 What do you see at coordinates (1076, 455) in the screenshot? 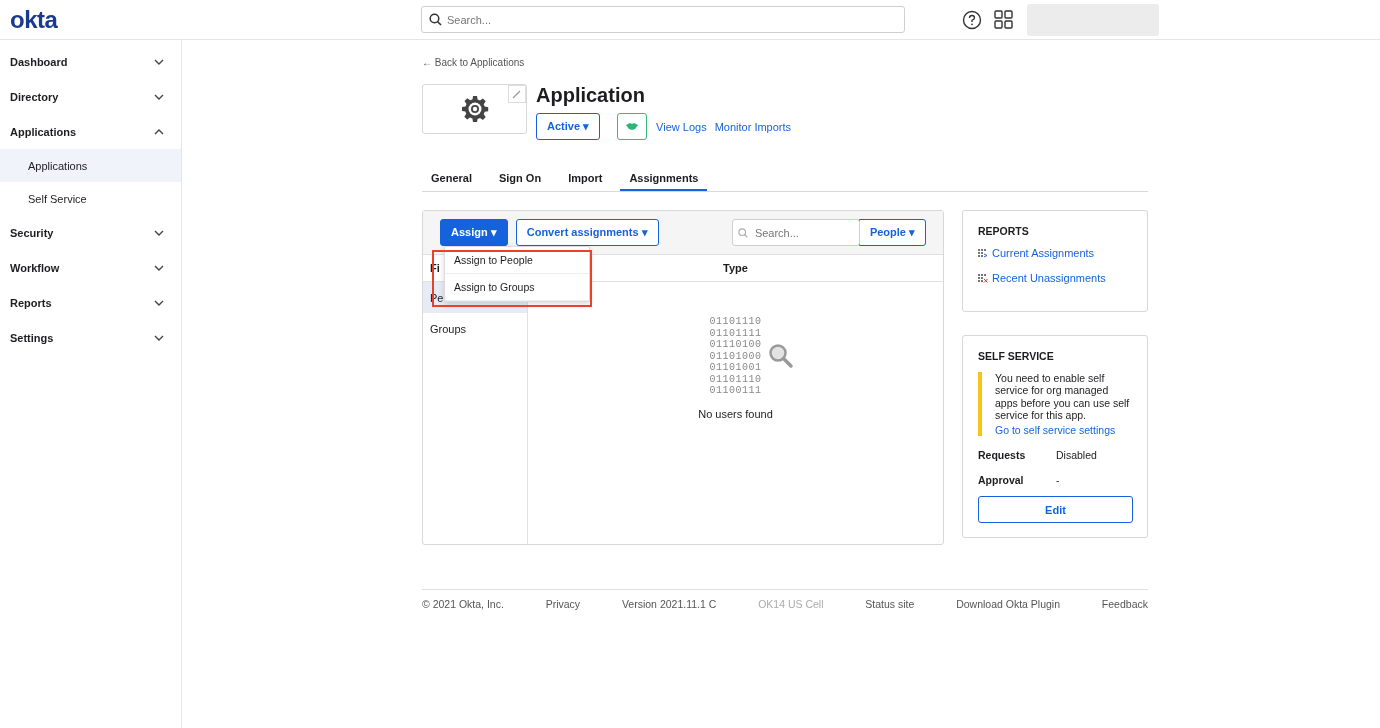
I see `field-value: Disabled` at bounding box center [1076, 455].